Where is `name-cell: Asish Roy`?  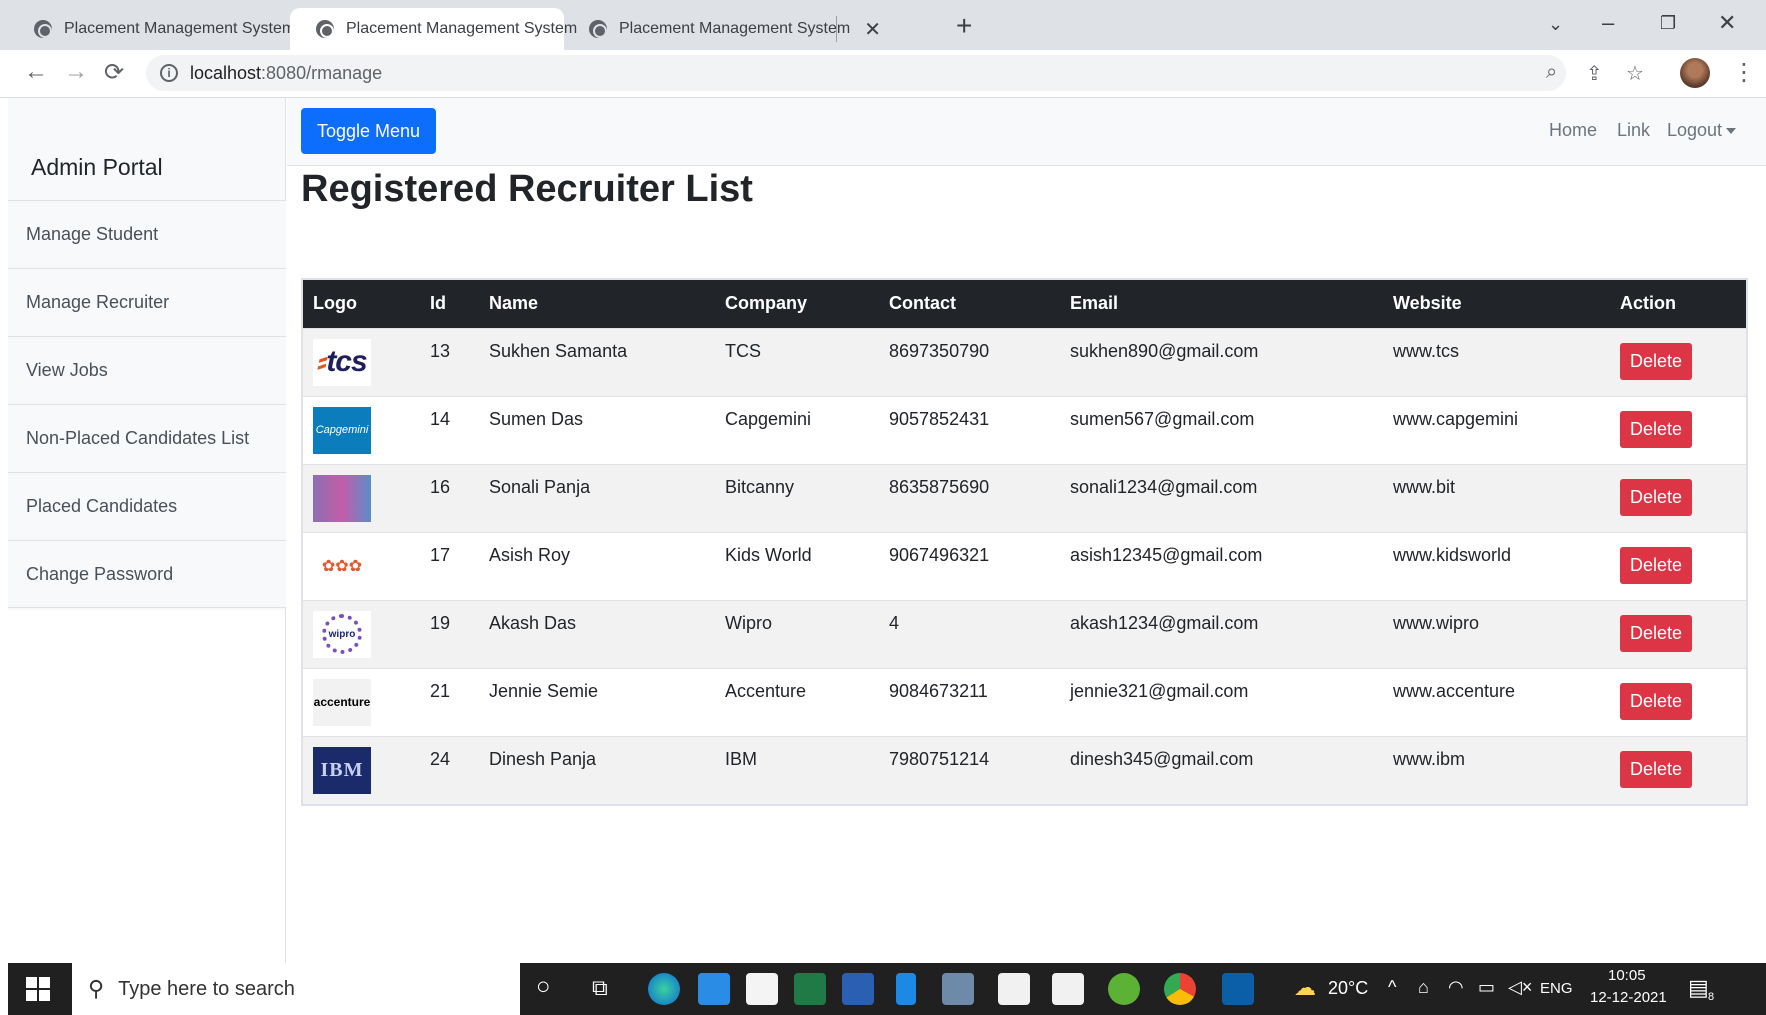 name-cell: Asish Roy is located at coordinates (597, 565).